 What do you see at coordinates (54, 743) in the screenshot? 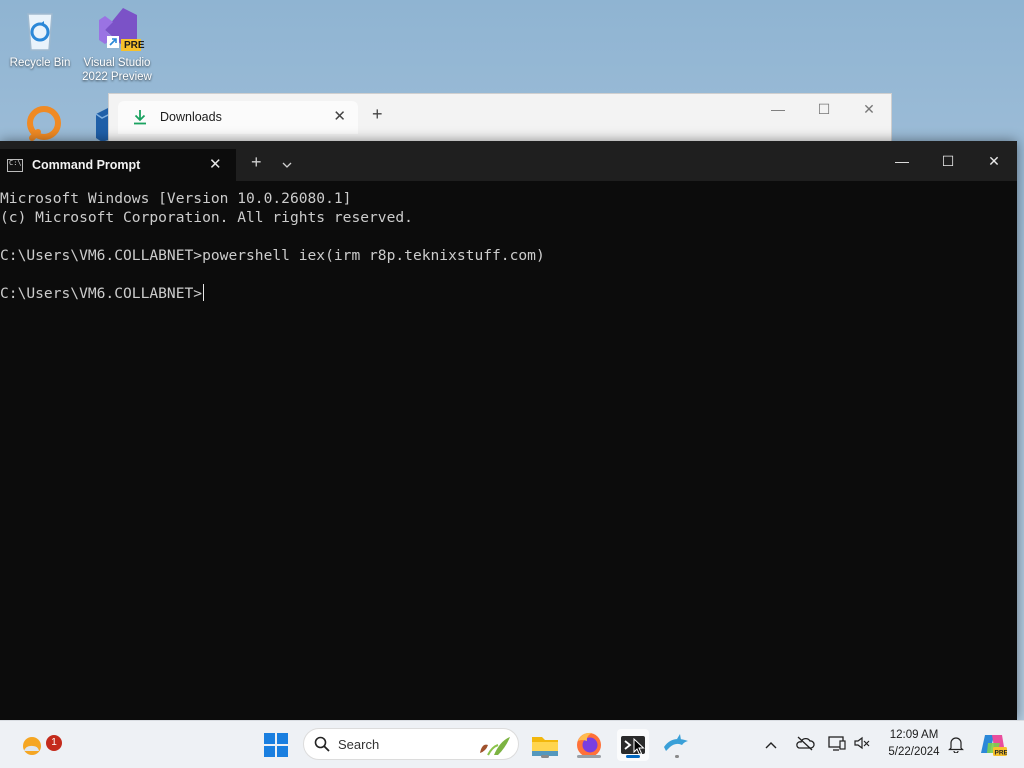
I see `notification-badge: 1` at bounding box center [54, 743].